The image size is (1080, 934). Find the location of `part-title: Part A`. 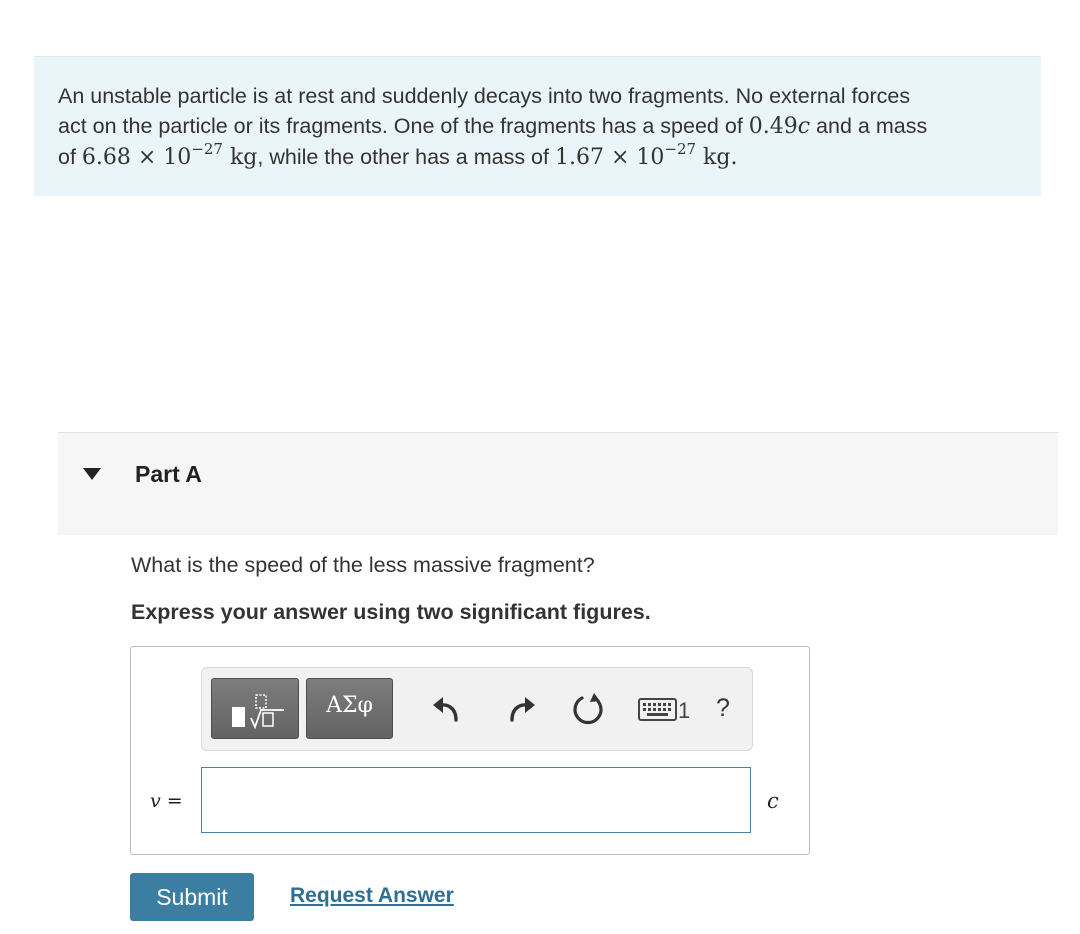

part-title: Part A is located at coordinates (168, 474).